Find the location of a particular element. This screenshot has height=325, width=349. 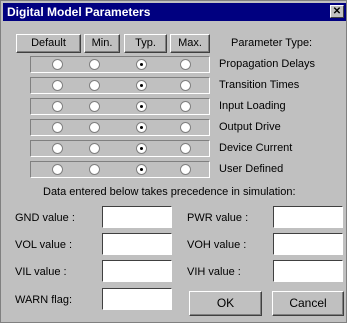

row-label: User Defined is located at coordinates (251, 169).